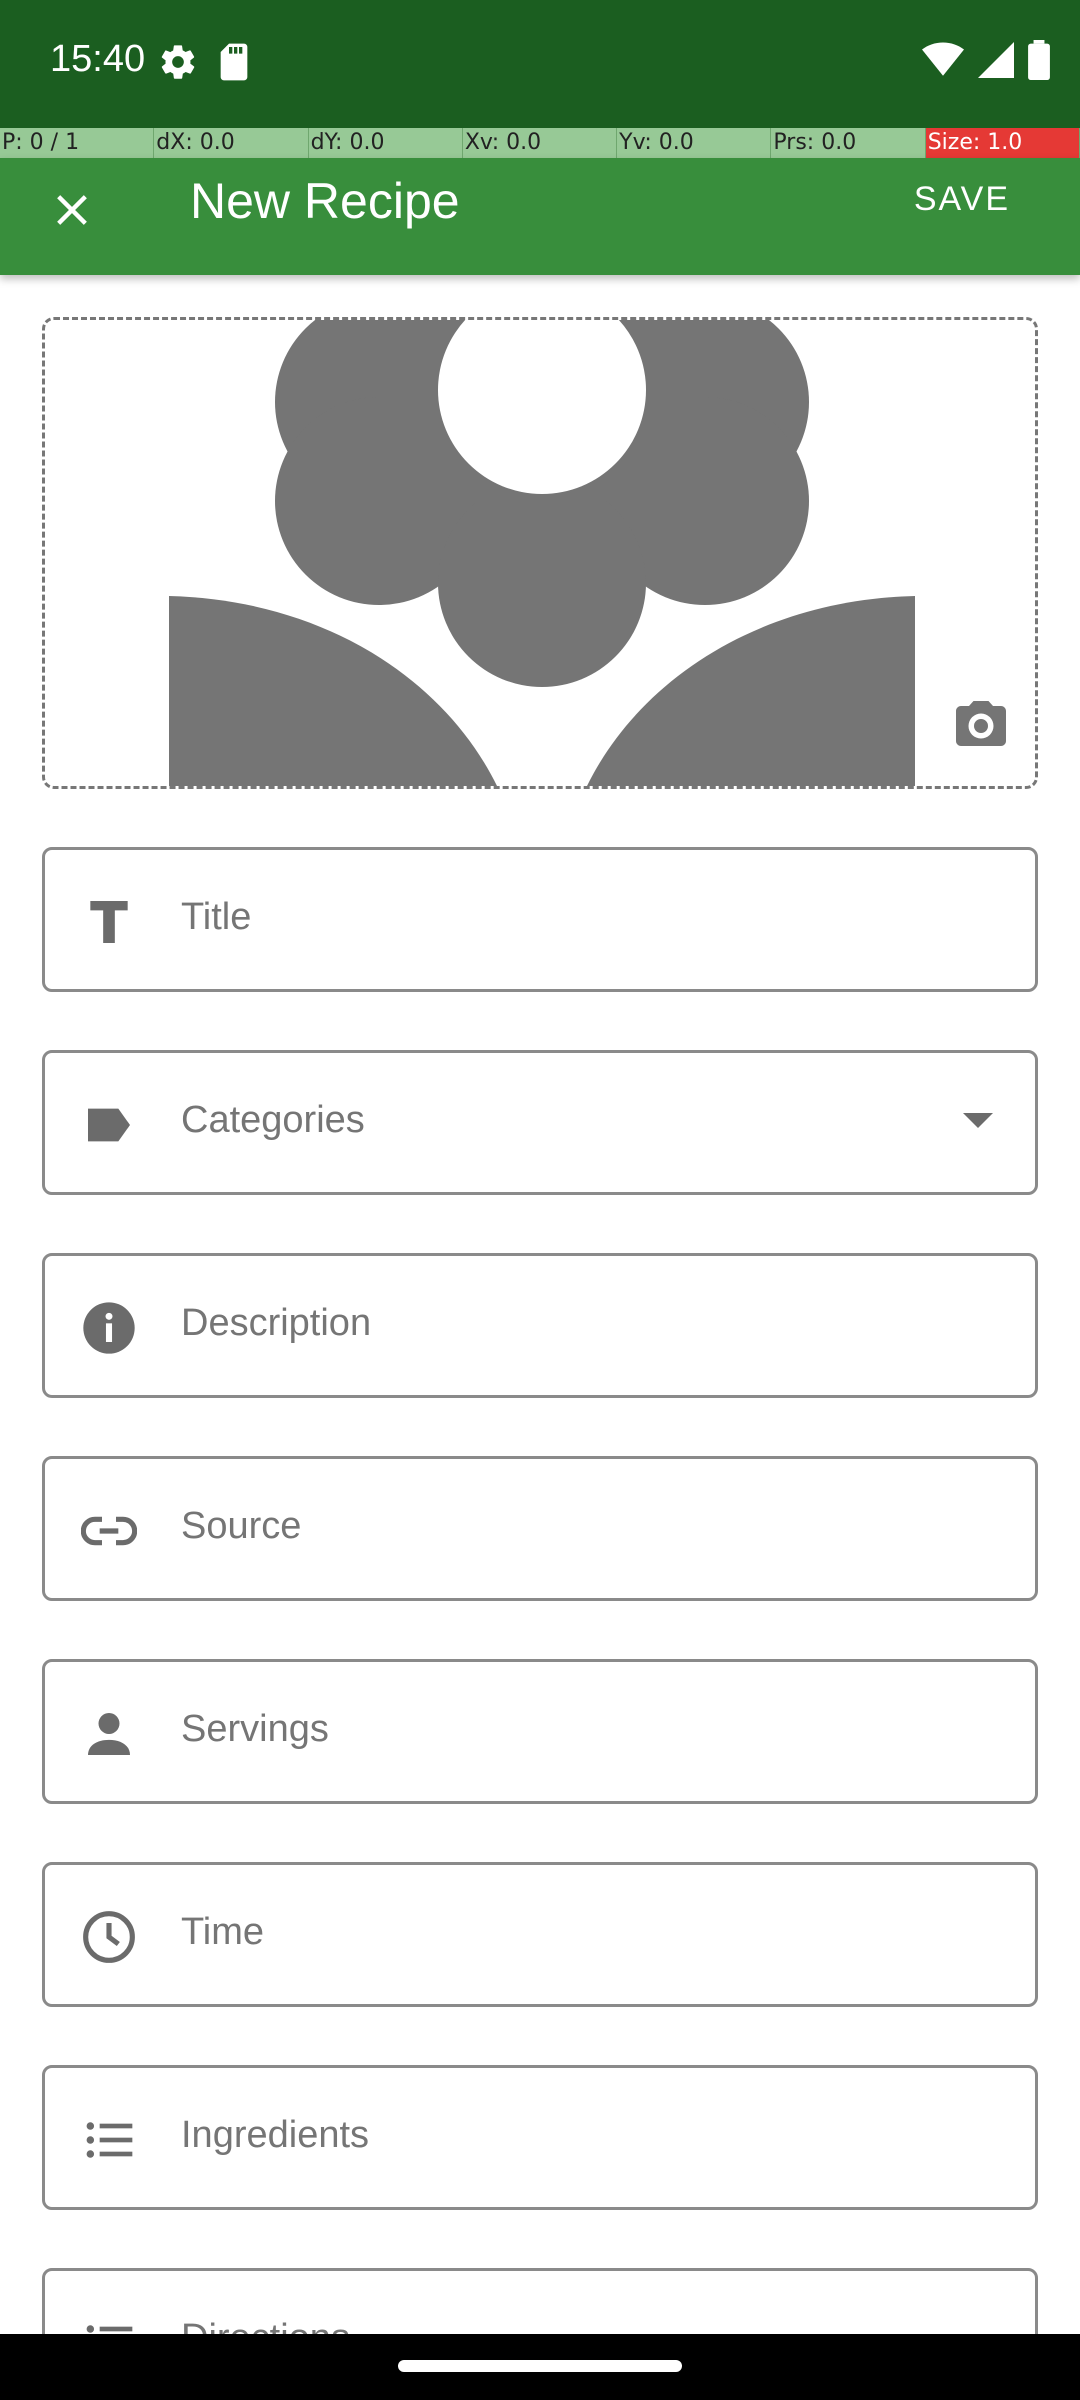 The width and height of the screenshot is (1080, 2400). I want to click on pointer-yv: Yv: 0.0, so click(694, 143).